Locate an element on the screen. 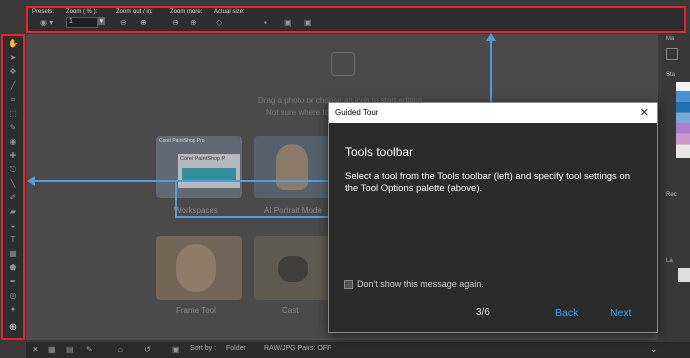 Image resolution: width=690 pixels, height=358 pixels. zoom-out-icon: ⊖ is located at coordinates (123, 22).